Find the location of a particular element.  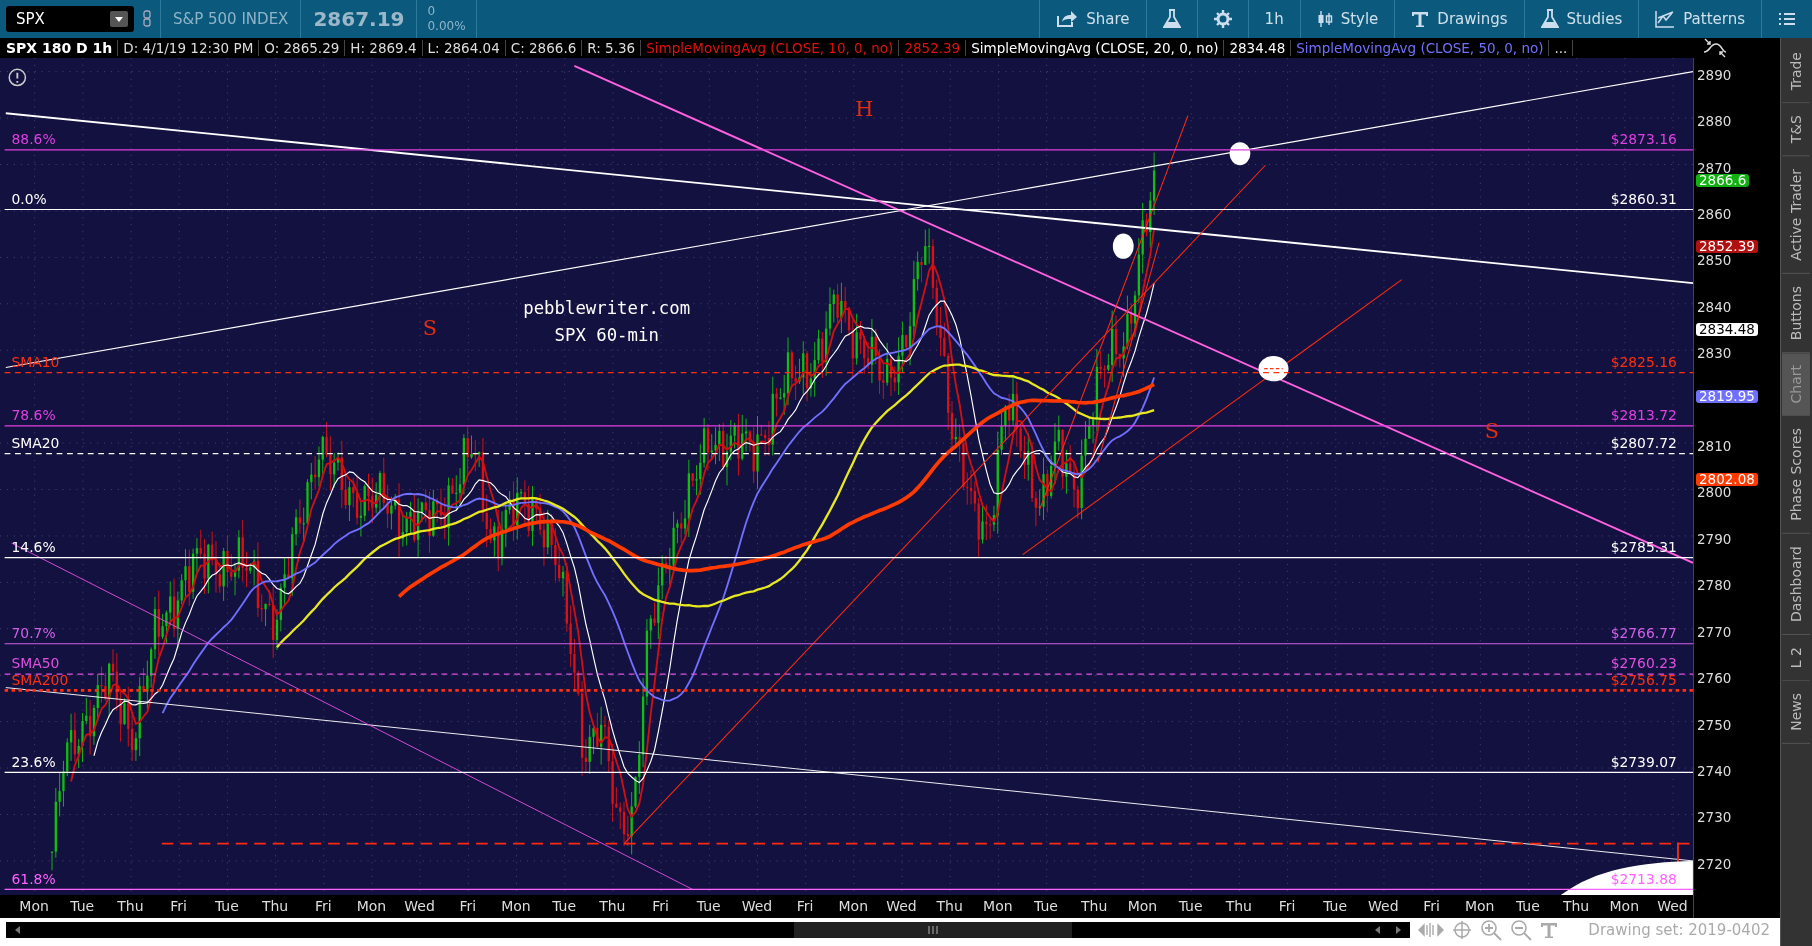

axis-label: 2810 is located at coordinates (1714, 446).